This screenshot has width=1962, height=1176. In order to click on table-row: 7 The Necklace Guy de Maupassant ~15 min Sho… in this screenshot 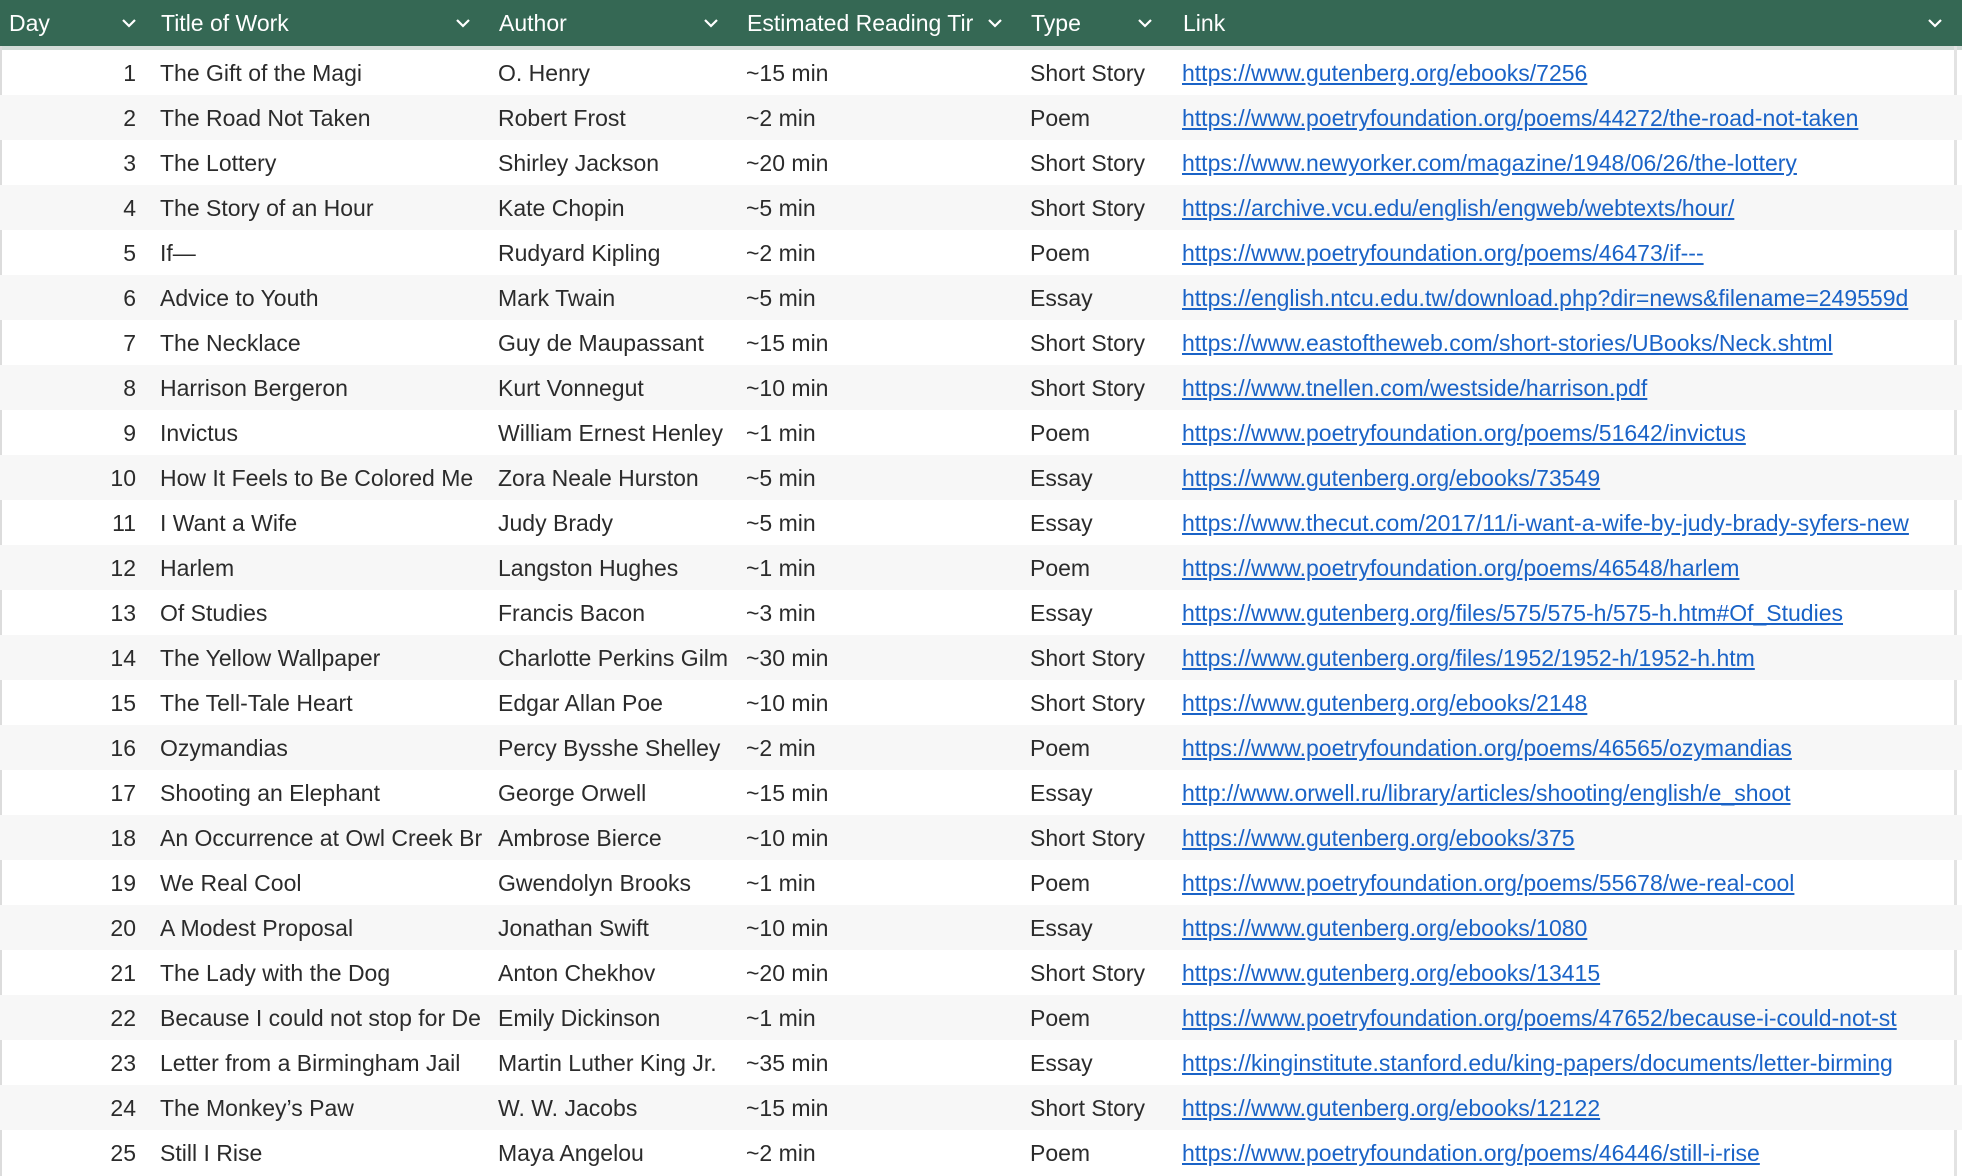, I will do `click(981, 342)`.